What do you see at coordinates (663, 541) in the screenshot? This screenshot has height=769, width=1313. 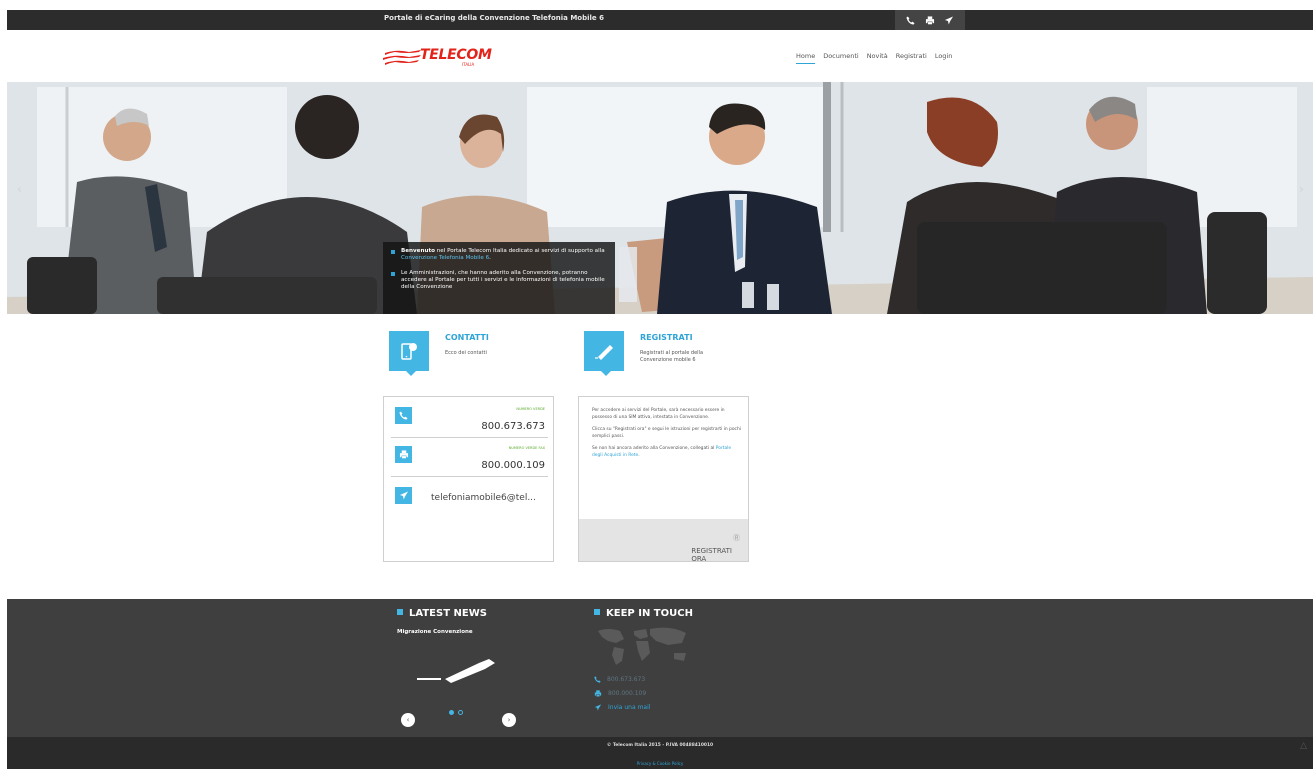 I see `registrati-ora-bar: REGISTRATI ORA Ⓡ` at bounding box center [663, 541].